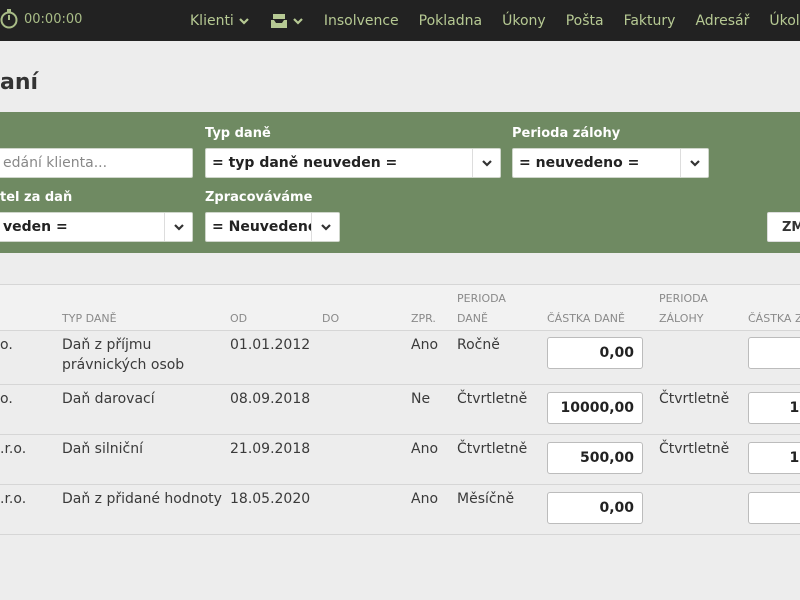  Describe the element at coordinates (774, 408) in the screenshot. I see `castka-zalohy-input: 10` at that location.